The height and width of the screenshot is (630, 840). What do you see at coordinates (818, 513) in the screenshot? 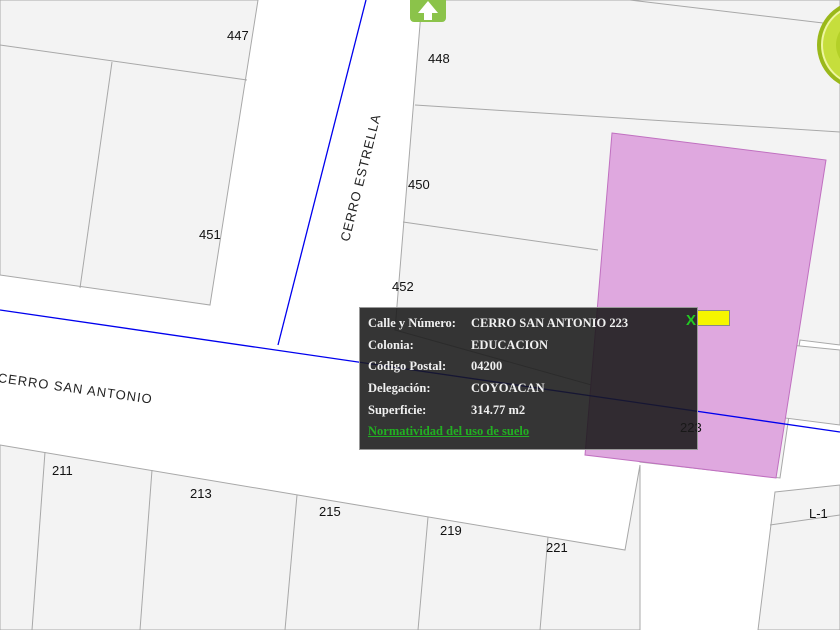
I see `lot-number: L-1` at bounding box center [818, 513].